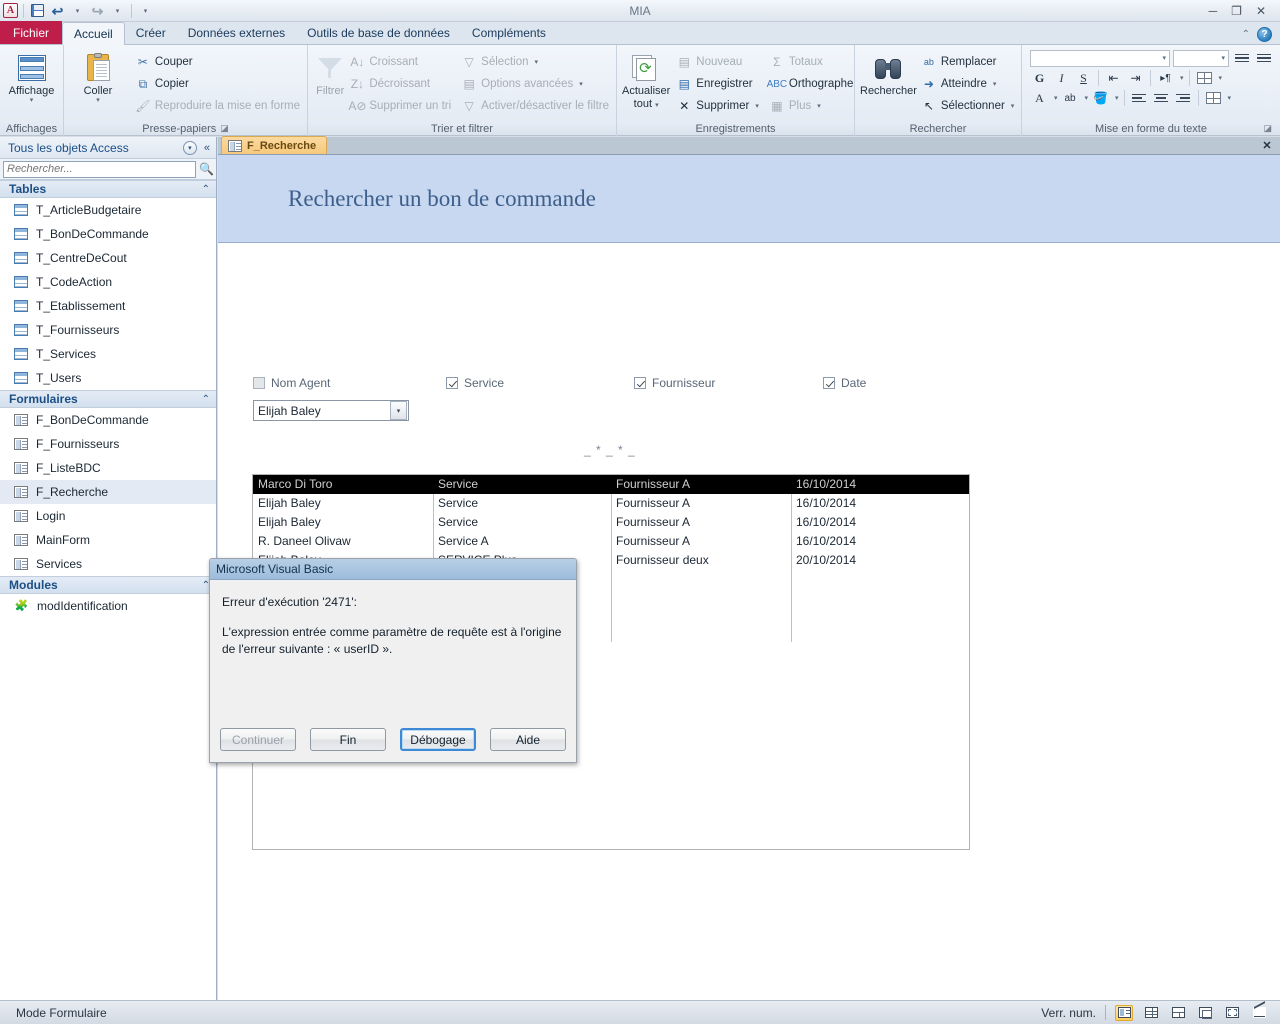 This screenshot has width=1280, height=1024. What do you see at coordinates (108, 492) in the screenshot?
I see `nav-item-f-recherche: F_Recherche` at bounding box center [108, 492].